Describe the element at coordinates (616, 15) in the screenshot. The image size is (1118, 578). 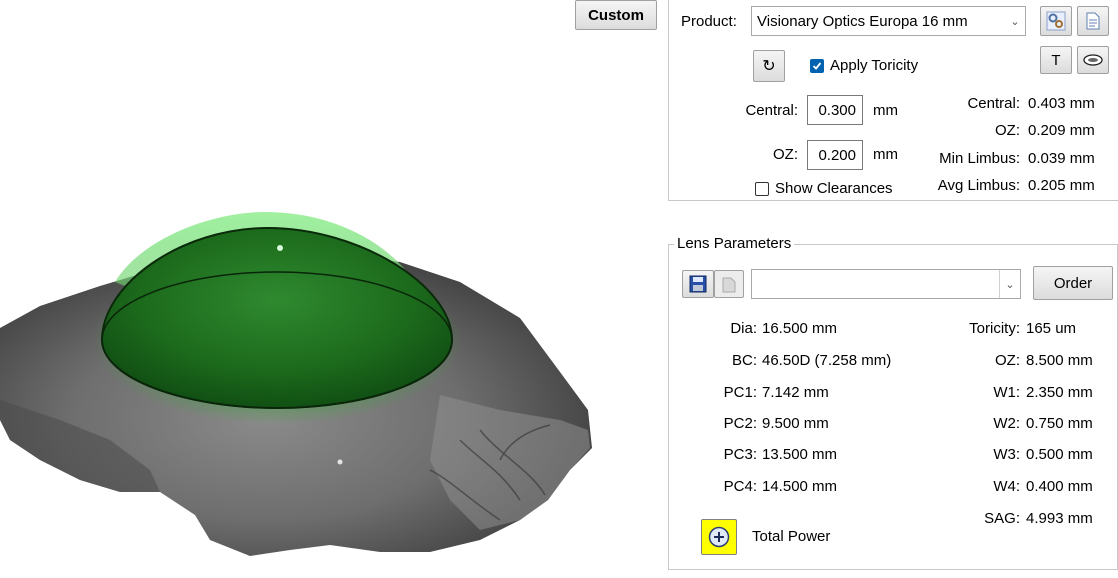
I see `custom-button: Custom` at that location.